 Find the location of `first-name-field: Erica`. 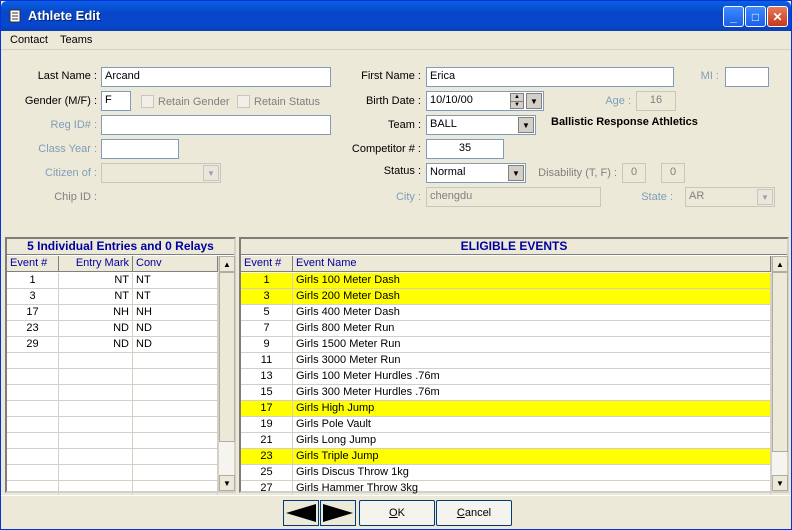

first-name-field: Erica is located at coordinates (550, 77).